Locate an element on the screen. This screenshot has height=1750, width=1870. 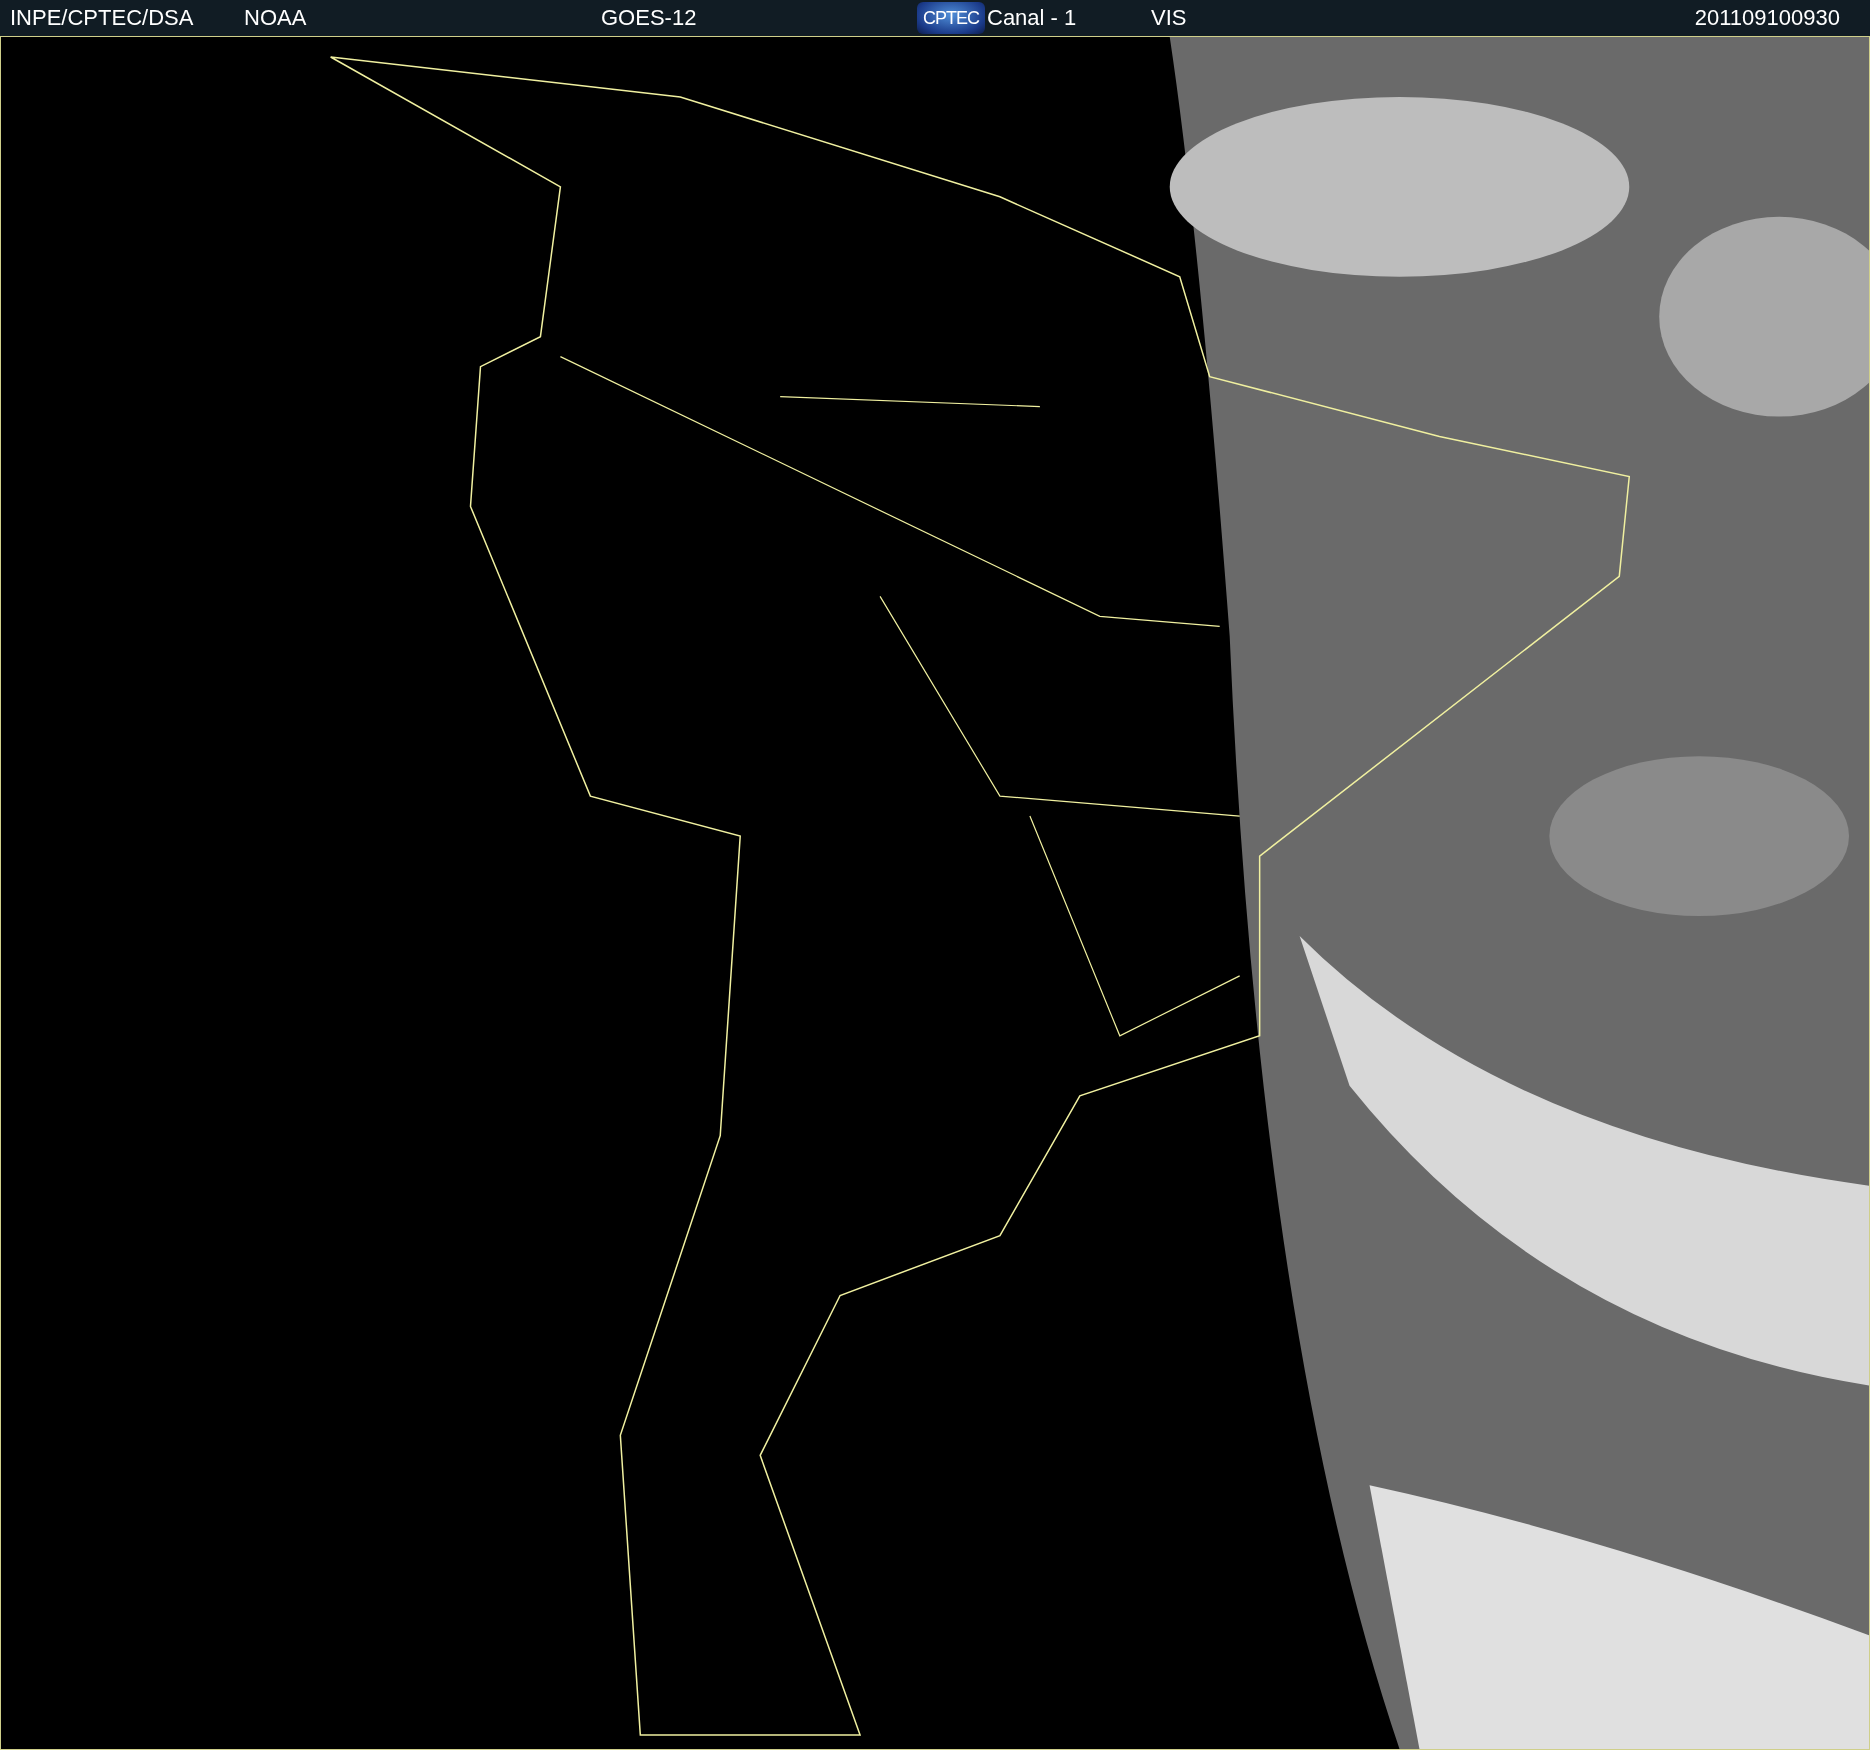
timestamp-label: 201109100930 is located at coordinates (1767, 18).